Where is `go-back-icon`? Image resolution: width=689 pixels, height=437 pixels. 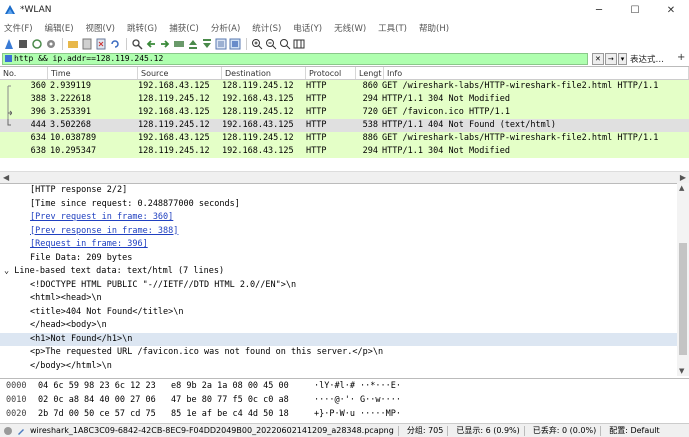 go-back-icon is located at coordinates (151, 44).